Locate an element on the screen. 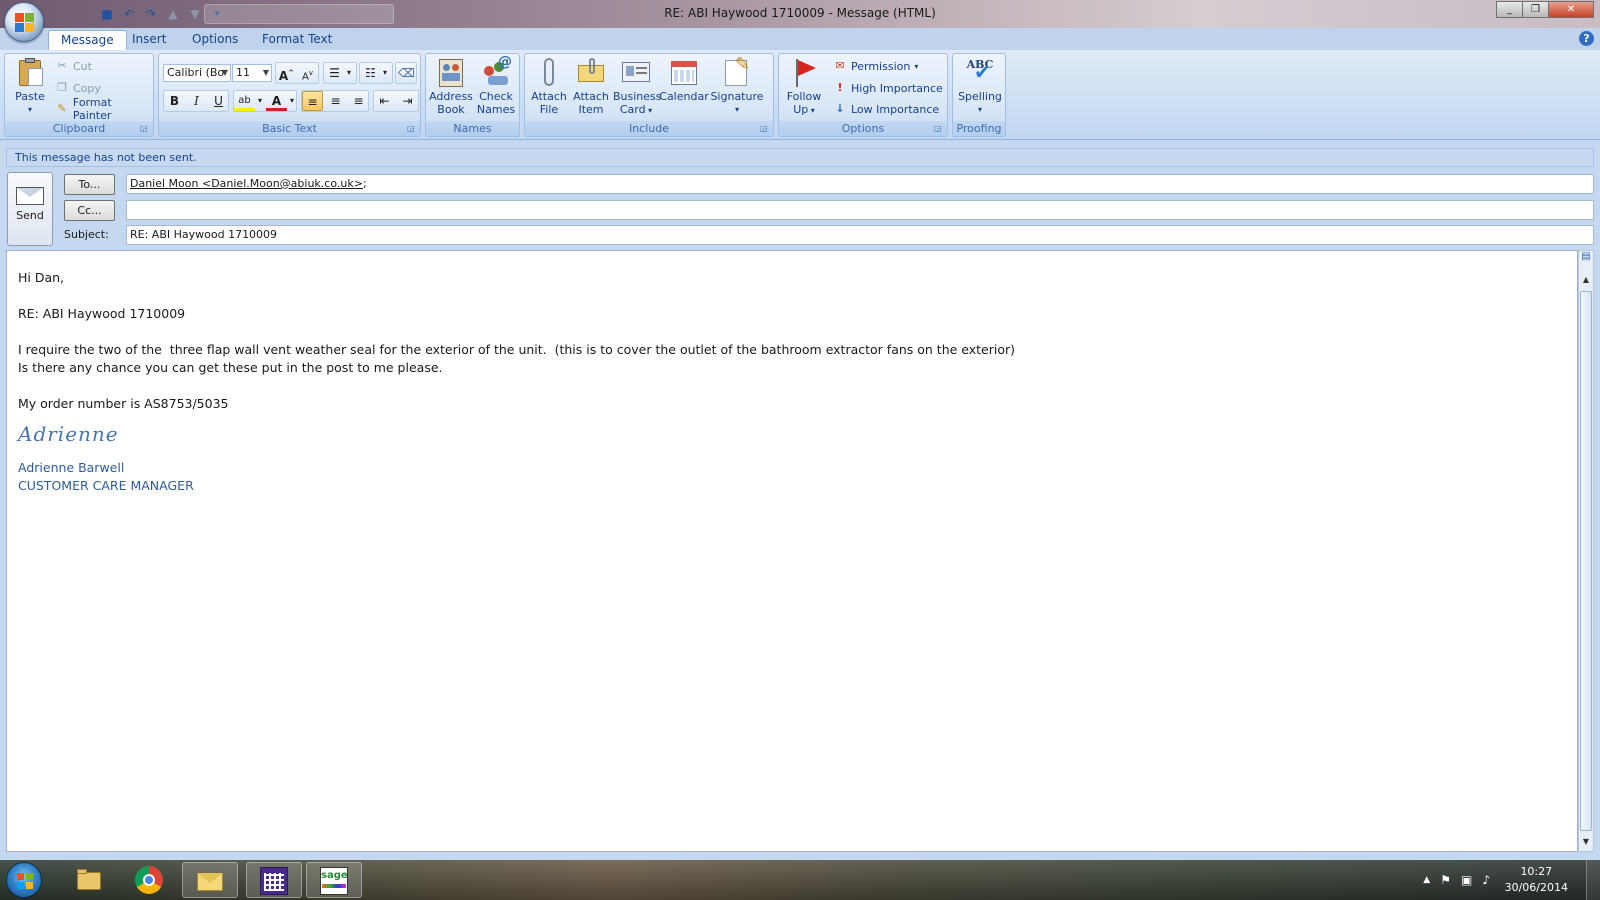 The image size is (1600, 900). attach-item-button: Attach Item is located at coordinates (591, 86).